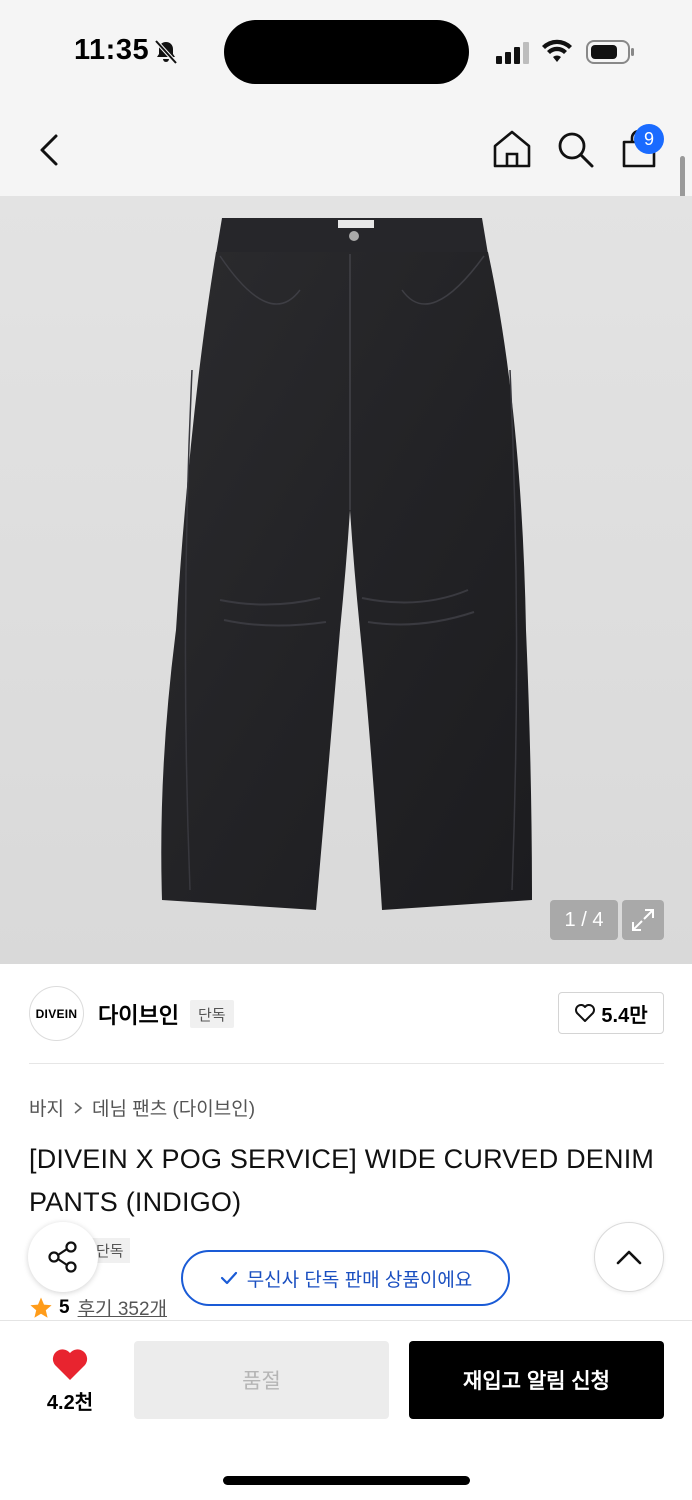 The height and width of the screenshot is (1500, 692). I want to click on home-icon, so click(512, 149).